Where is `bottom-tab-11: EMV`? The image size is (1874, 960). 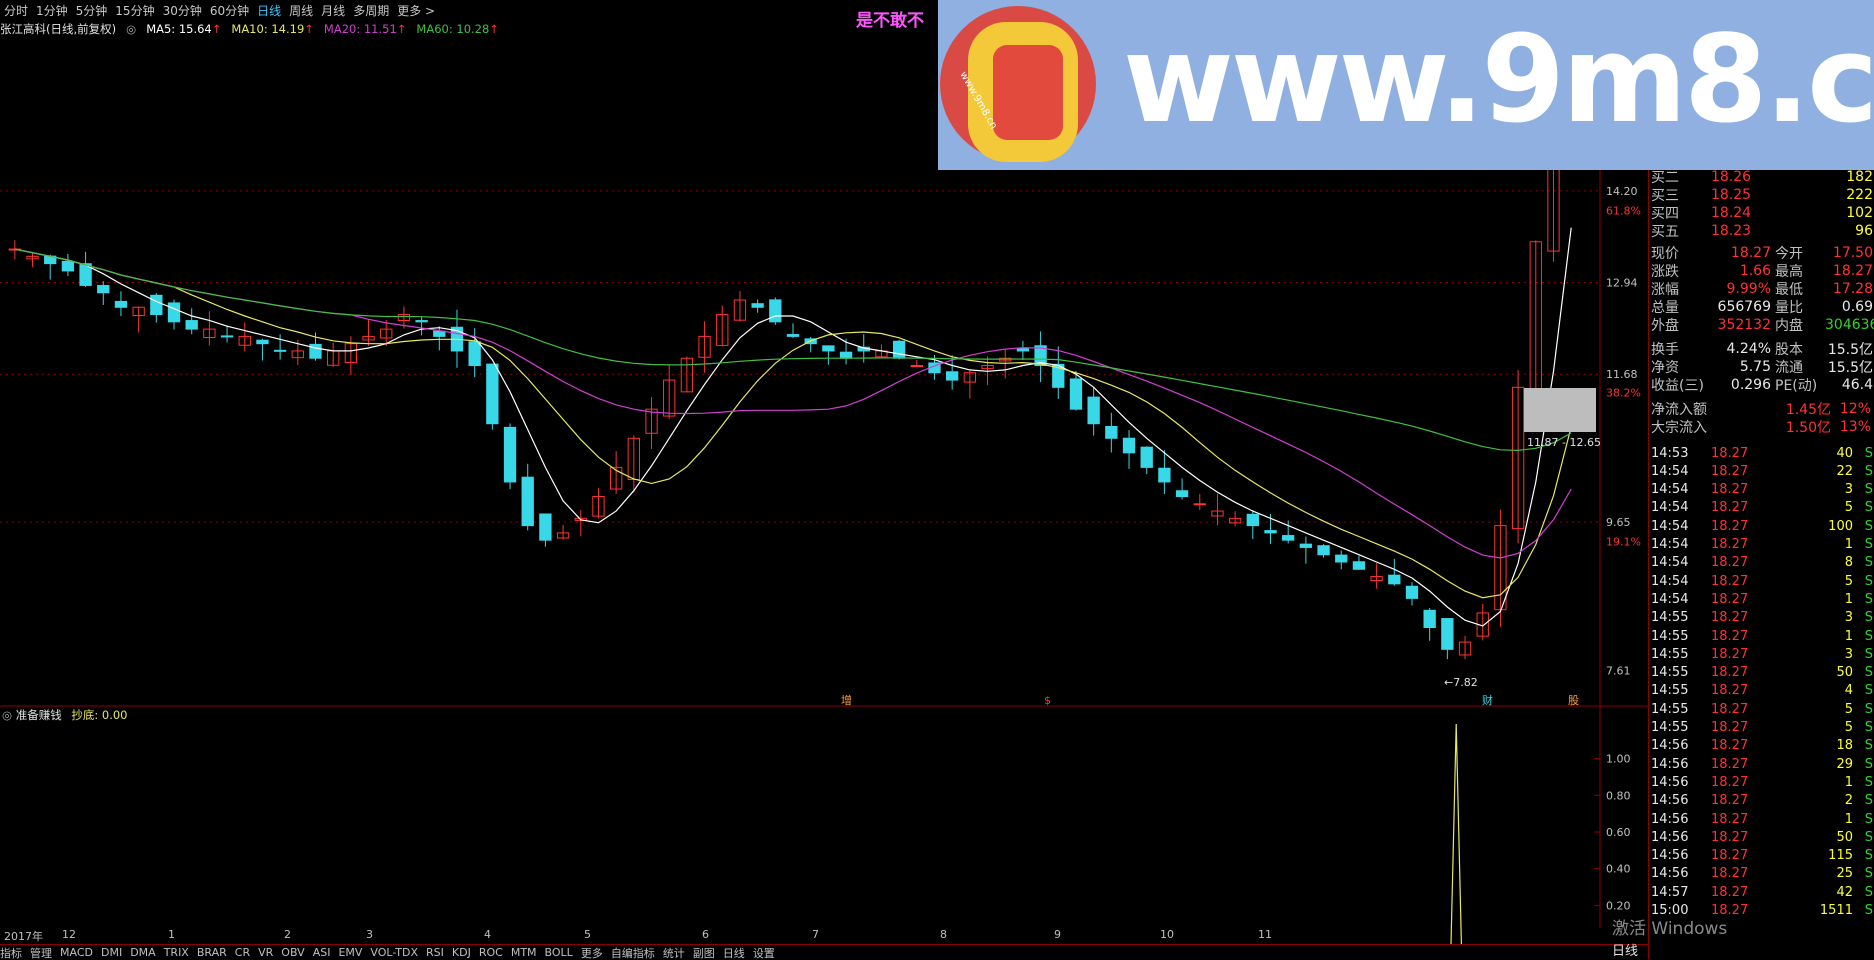
bottom-tab-11: EMV is located at coordinates (350, 952).